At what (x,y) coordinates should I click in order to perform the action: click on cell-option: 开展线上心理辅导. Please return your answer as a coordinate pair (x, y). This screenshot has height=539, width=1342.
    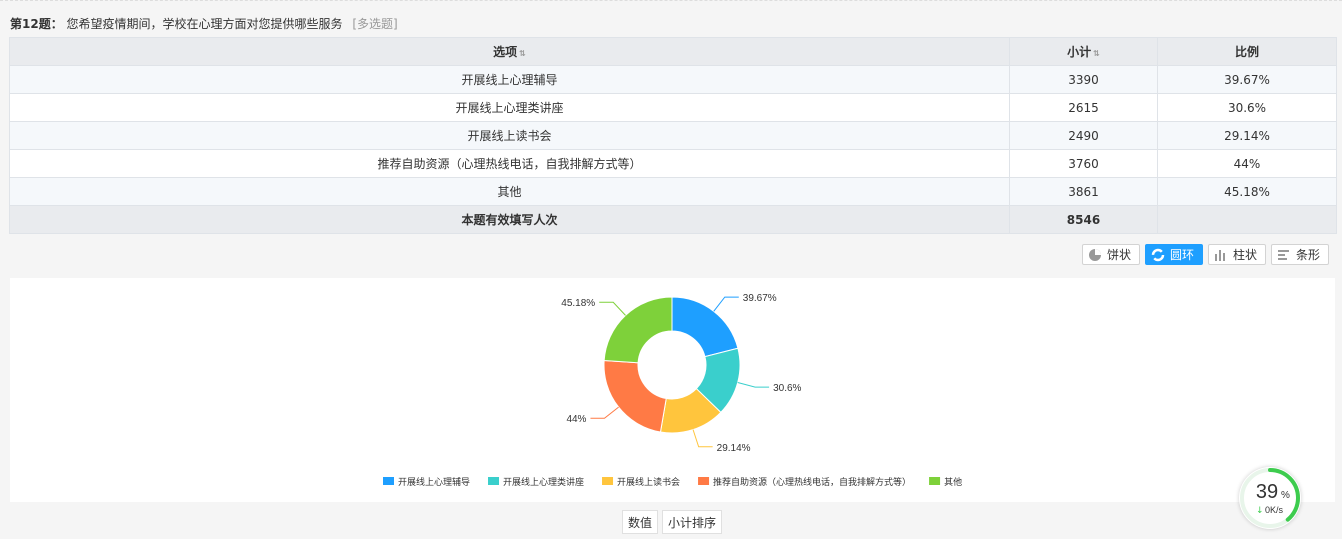
    Looking at the image, I should click on (509, 79).